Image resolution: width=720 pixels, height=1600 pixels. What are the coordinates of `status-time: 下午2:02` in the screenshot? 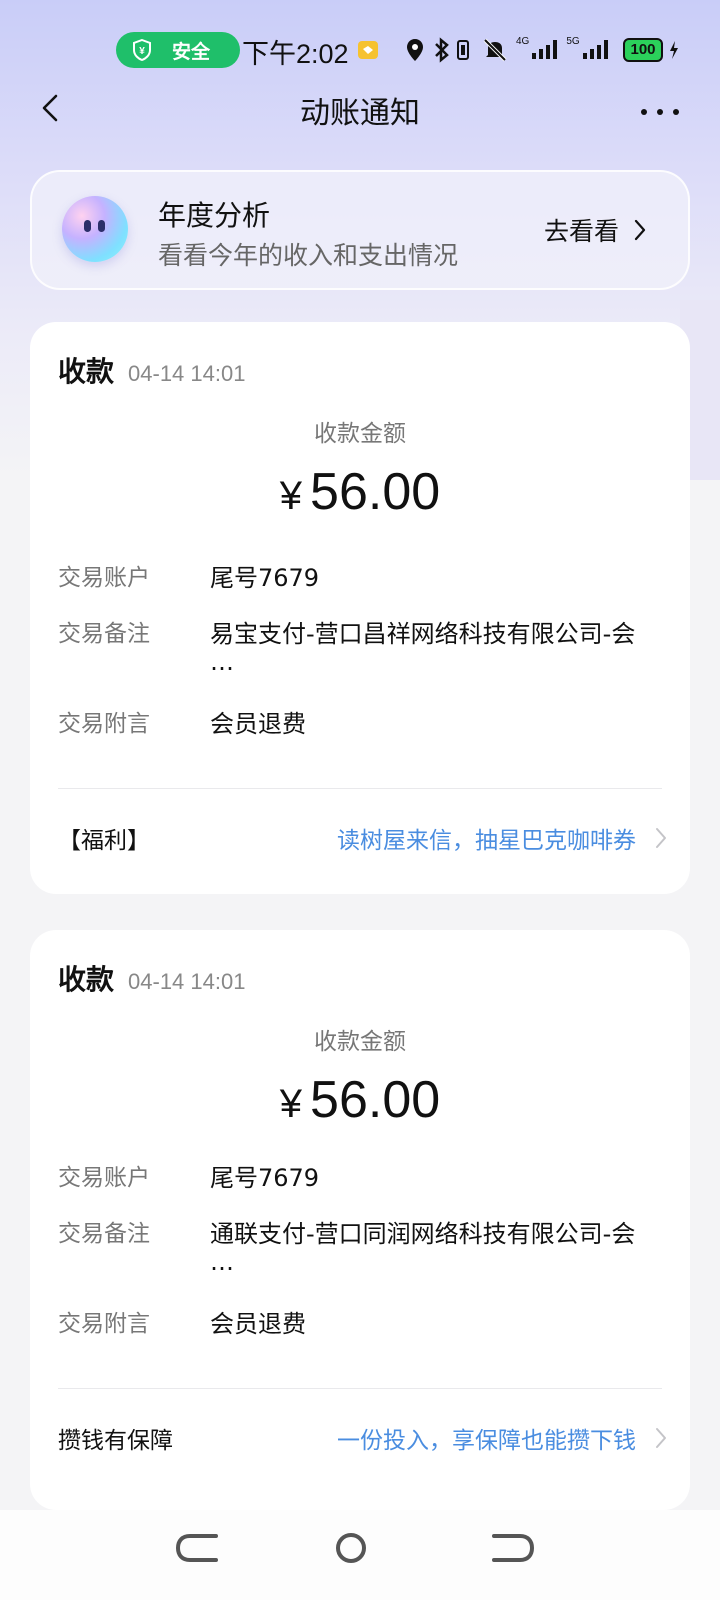 It's located at (295, 54).